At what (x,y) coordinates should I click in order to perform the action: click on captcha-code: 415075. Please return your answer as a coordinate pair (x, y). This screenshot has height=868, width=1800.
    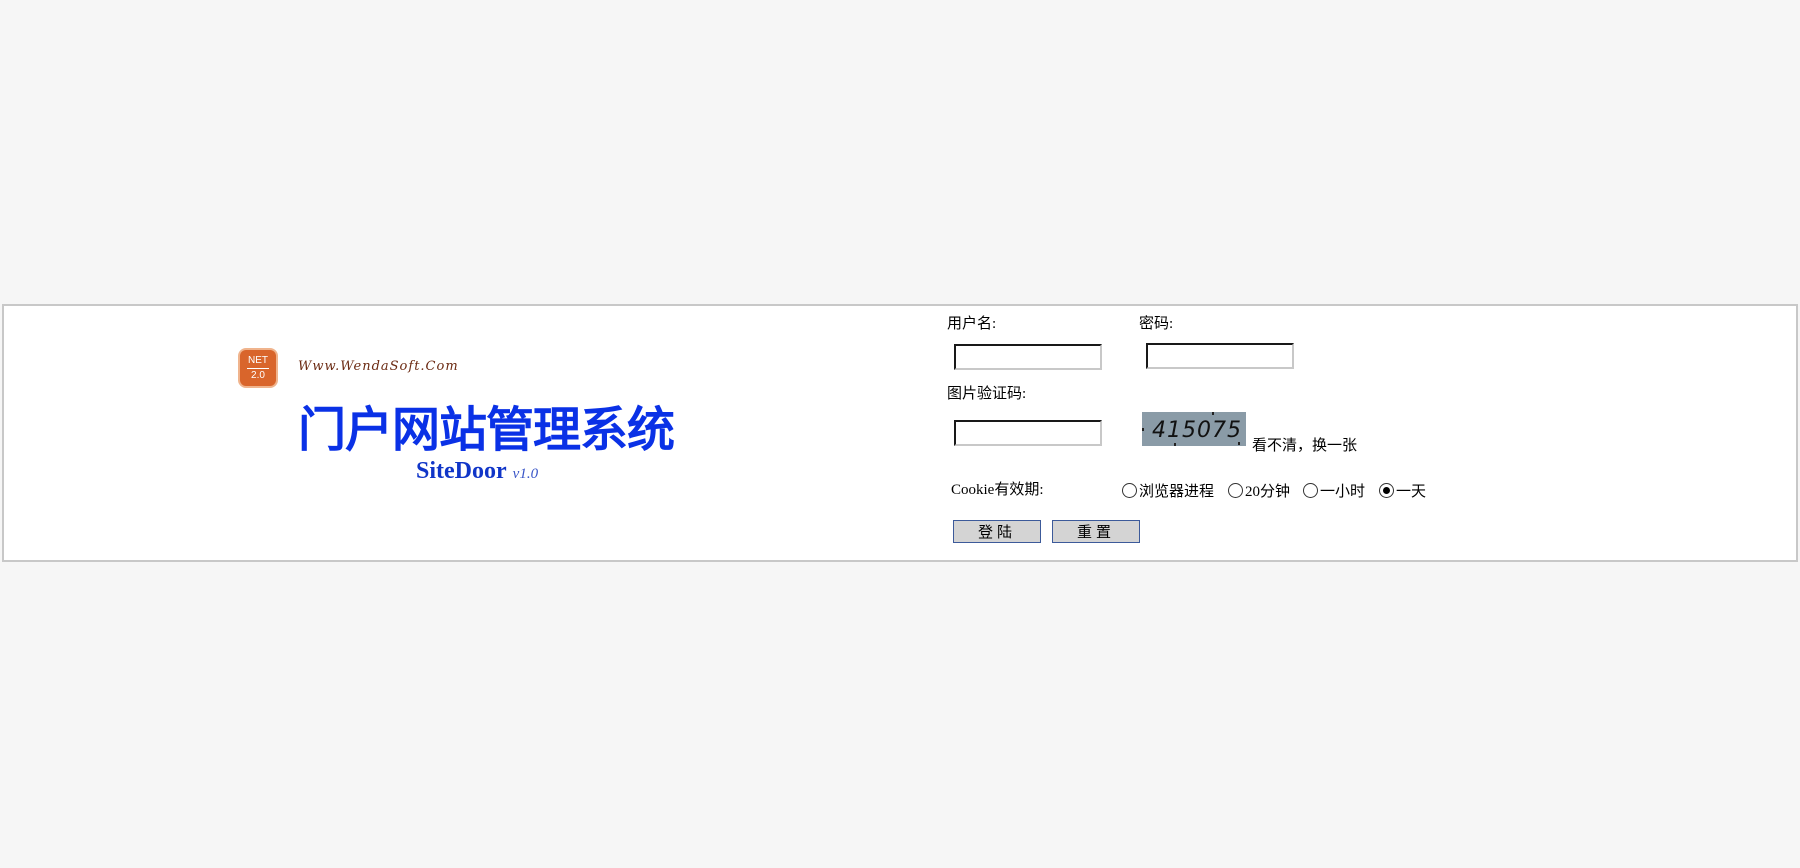
    Looking at the image, I should click on (1197, 430).